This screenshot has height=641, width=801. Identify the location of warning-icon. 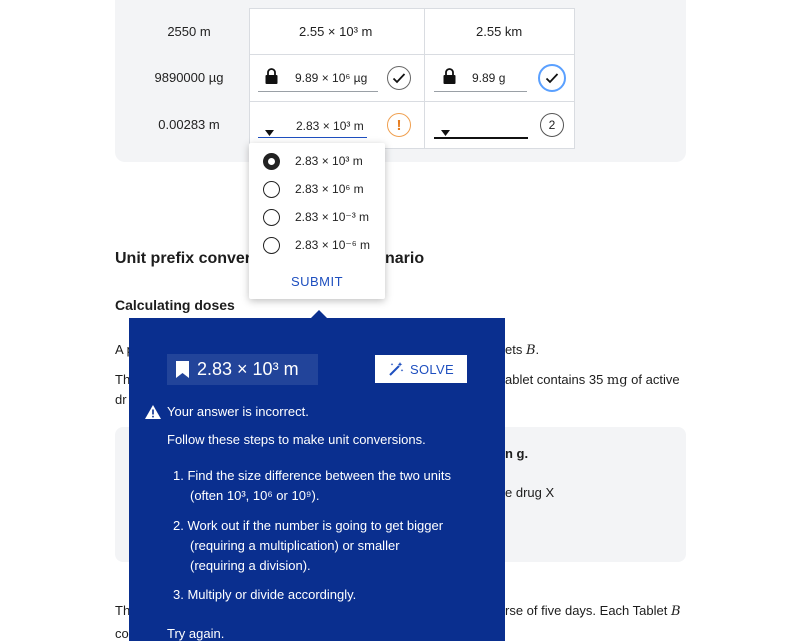
(153, 412).